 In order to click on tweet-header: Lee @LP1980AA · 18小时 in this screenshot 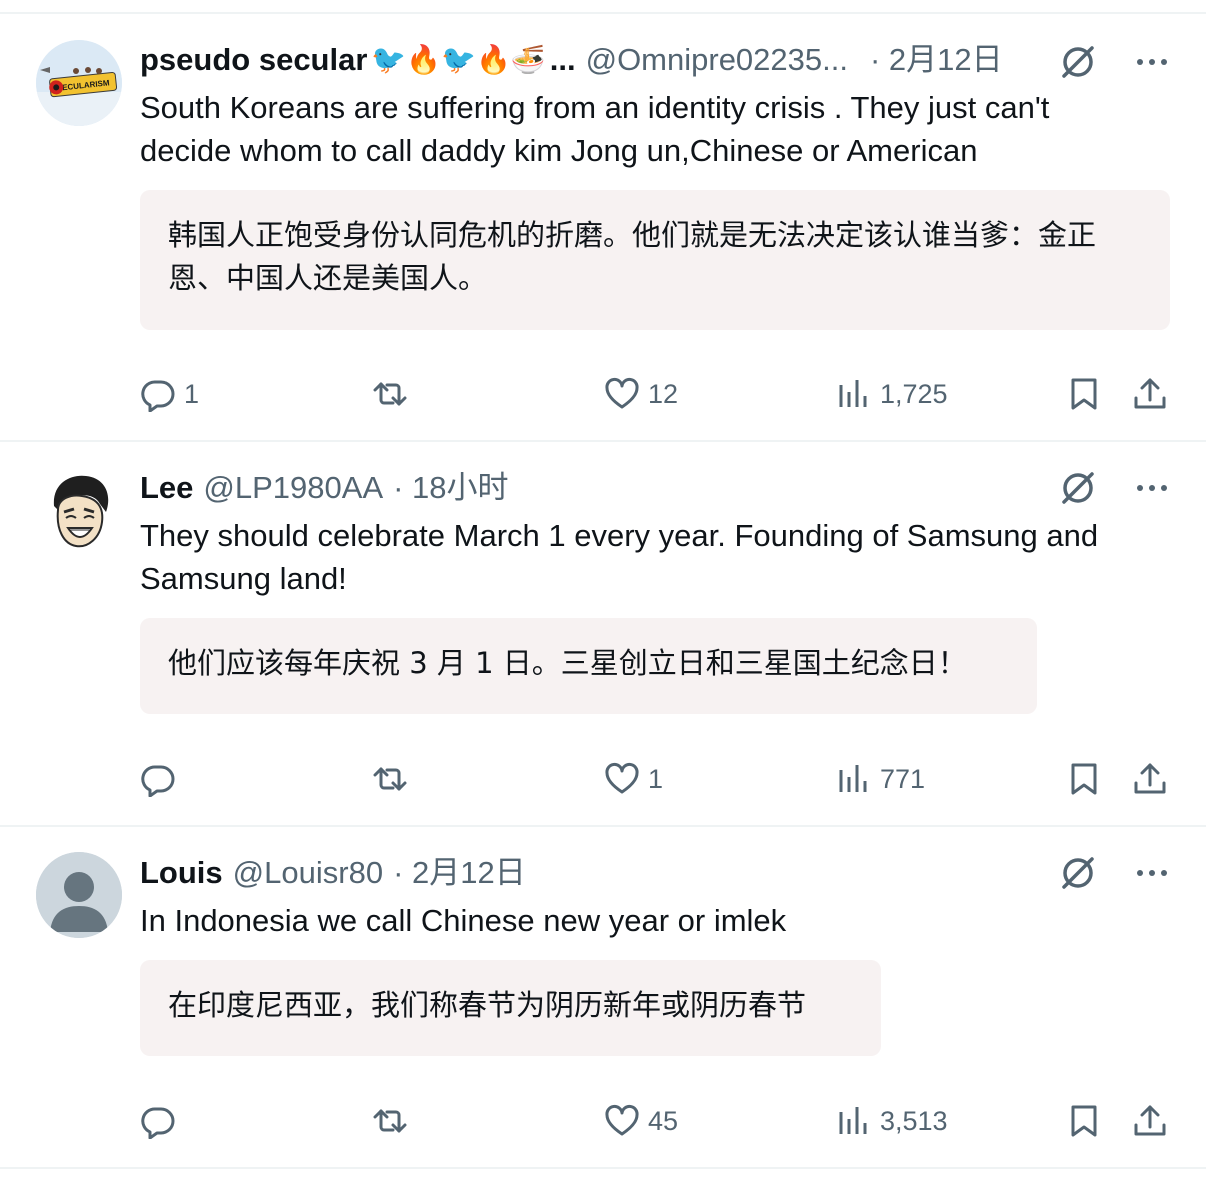, I will do `click(603, 488)`.